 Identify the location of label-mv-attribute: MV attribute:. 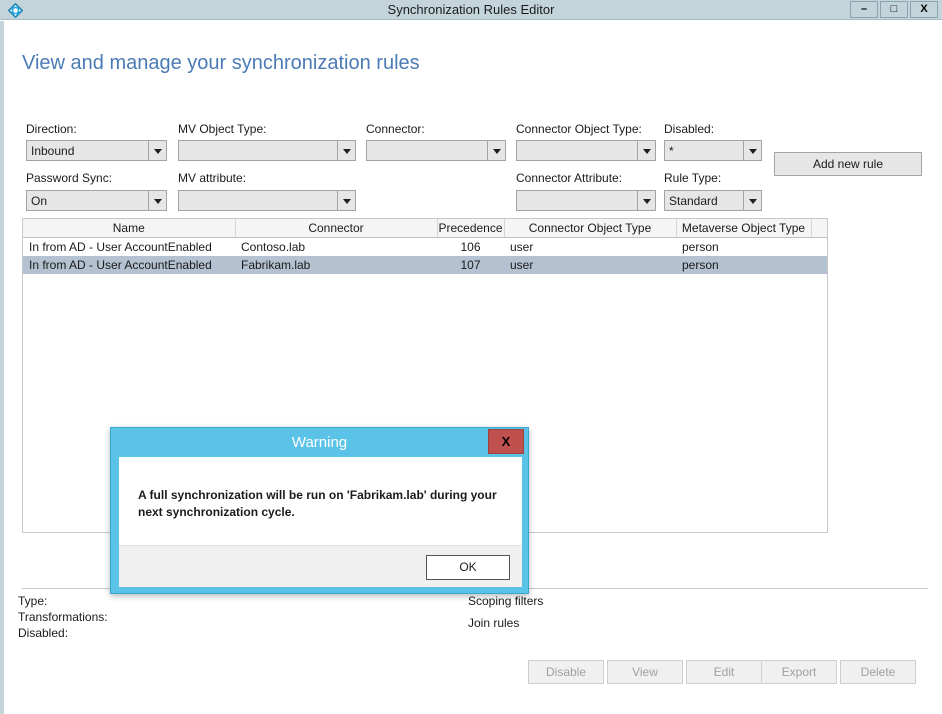
(212, 178).